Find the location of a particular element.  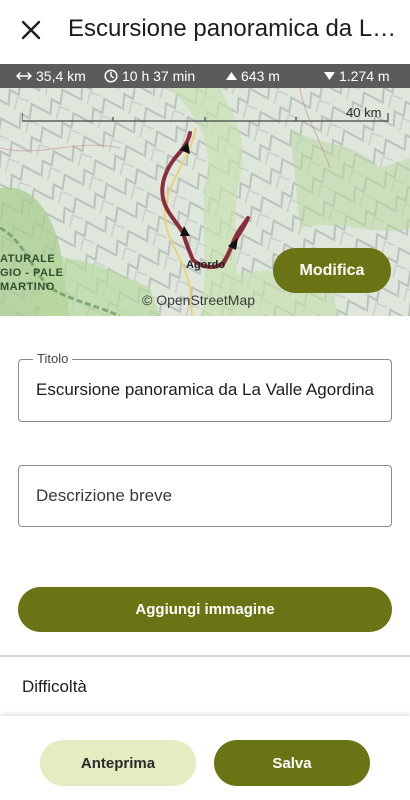

close-icon is located at coordinates (31, 30).